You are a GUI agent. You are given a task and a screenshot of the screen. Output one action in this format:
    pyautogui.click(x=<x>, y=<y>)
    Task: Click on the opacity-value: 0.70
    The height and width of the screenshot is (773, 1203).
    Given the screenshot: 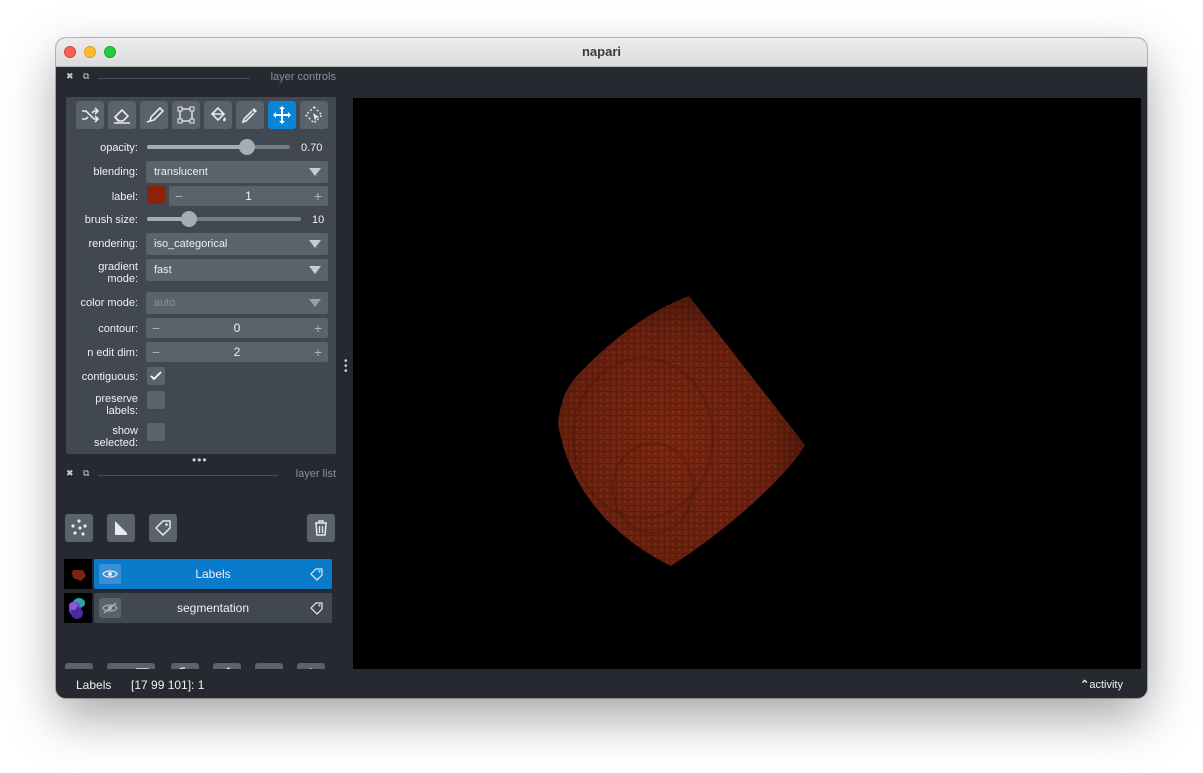 What is the action you would take?
    pyautogui.click(x=312, y=148)
    